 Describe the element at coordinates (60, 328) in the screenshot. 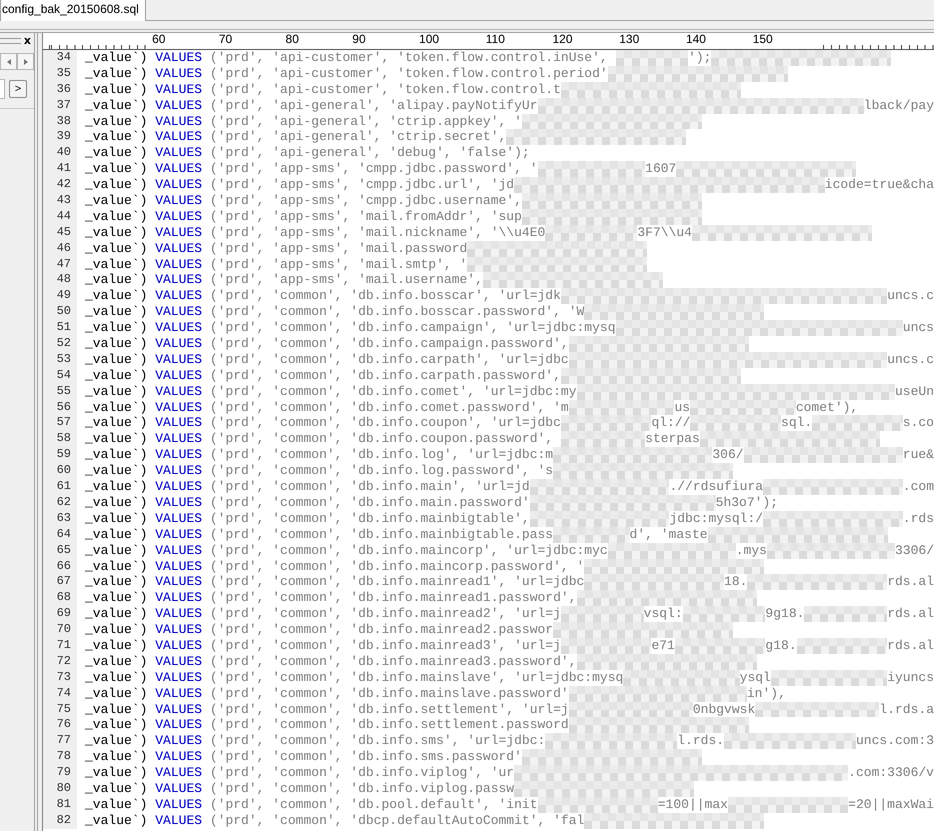

I see `line-number: 51` at that location.